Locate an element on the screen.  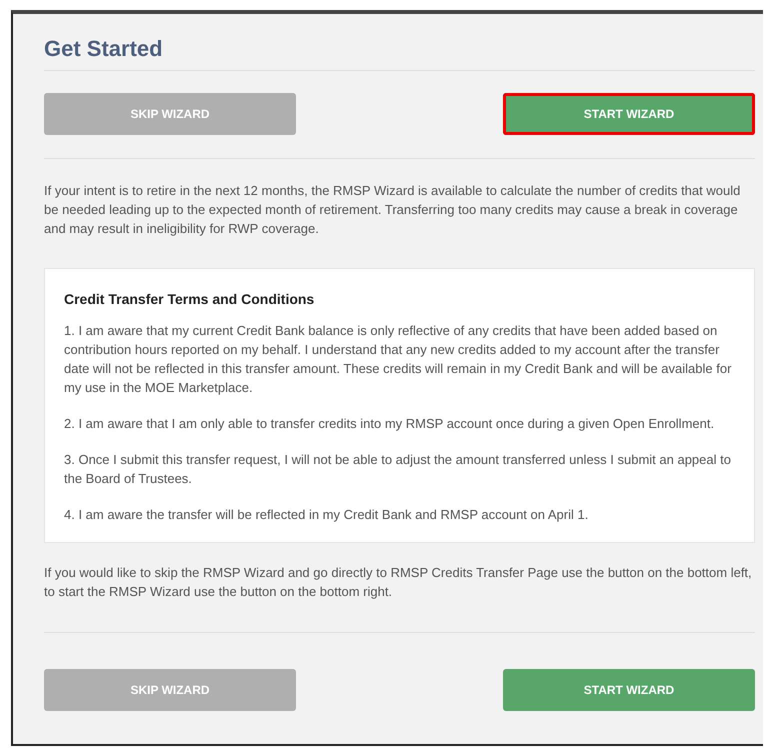
instructions-text: If you would like to skip the RMSP Wizard and go directly to RMSP Credits Transfer Page use the button on the bottom left, to start the RMSP Wizard use the button on the bottom right. is located at coordinates (398, 582).